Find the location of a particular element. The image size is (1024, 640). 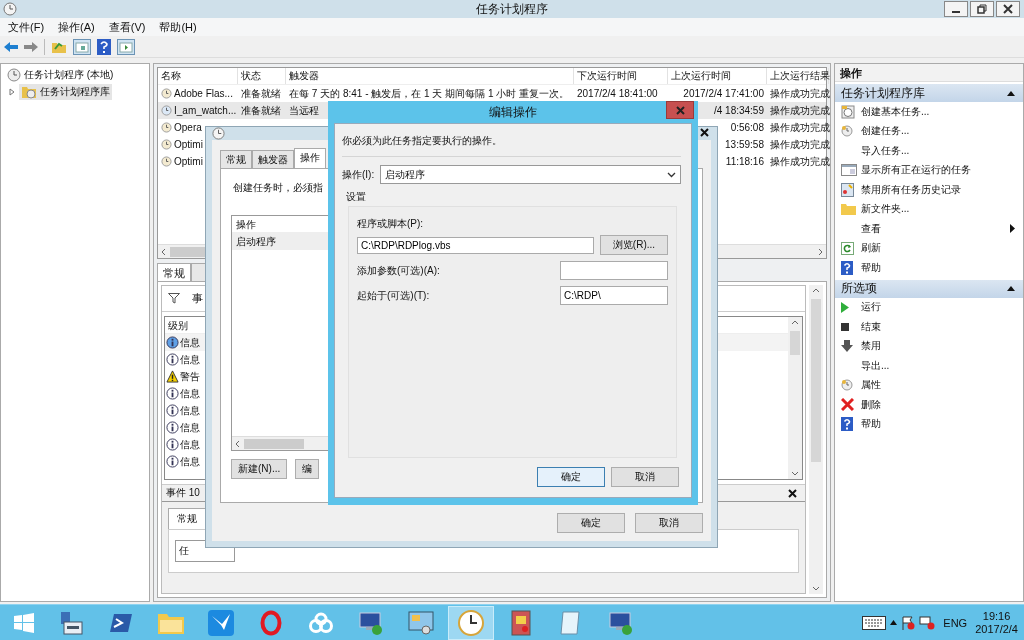

column-header: 上次运行结果 is located at coordinates (798, 76).